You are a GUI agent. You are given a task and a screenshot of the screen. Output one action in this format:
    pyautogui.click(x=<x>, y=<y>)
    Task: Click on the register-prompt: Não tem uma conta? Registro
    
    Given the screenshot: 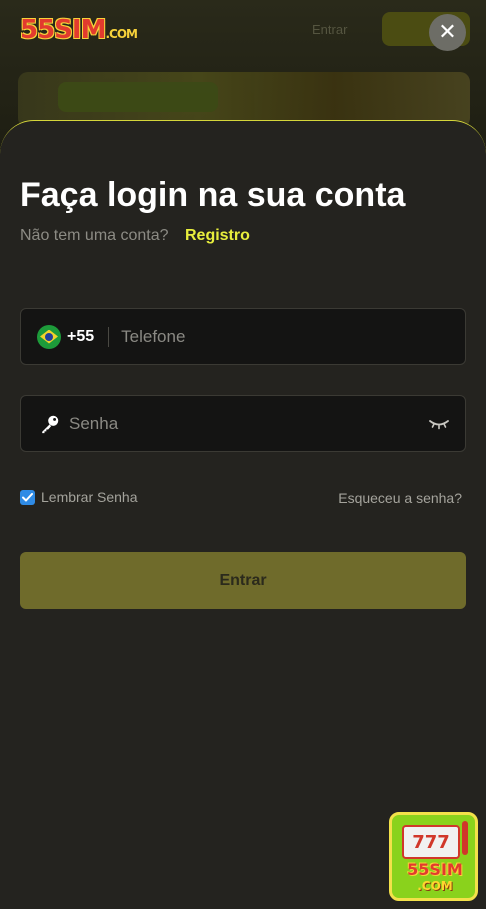 What is the action you would take?
    pyautogui.click(x=135, y=236)
    